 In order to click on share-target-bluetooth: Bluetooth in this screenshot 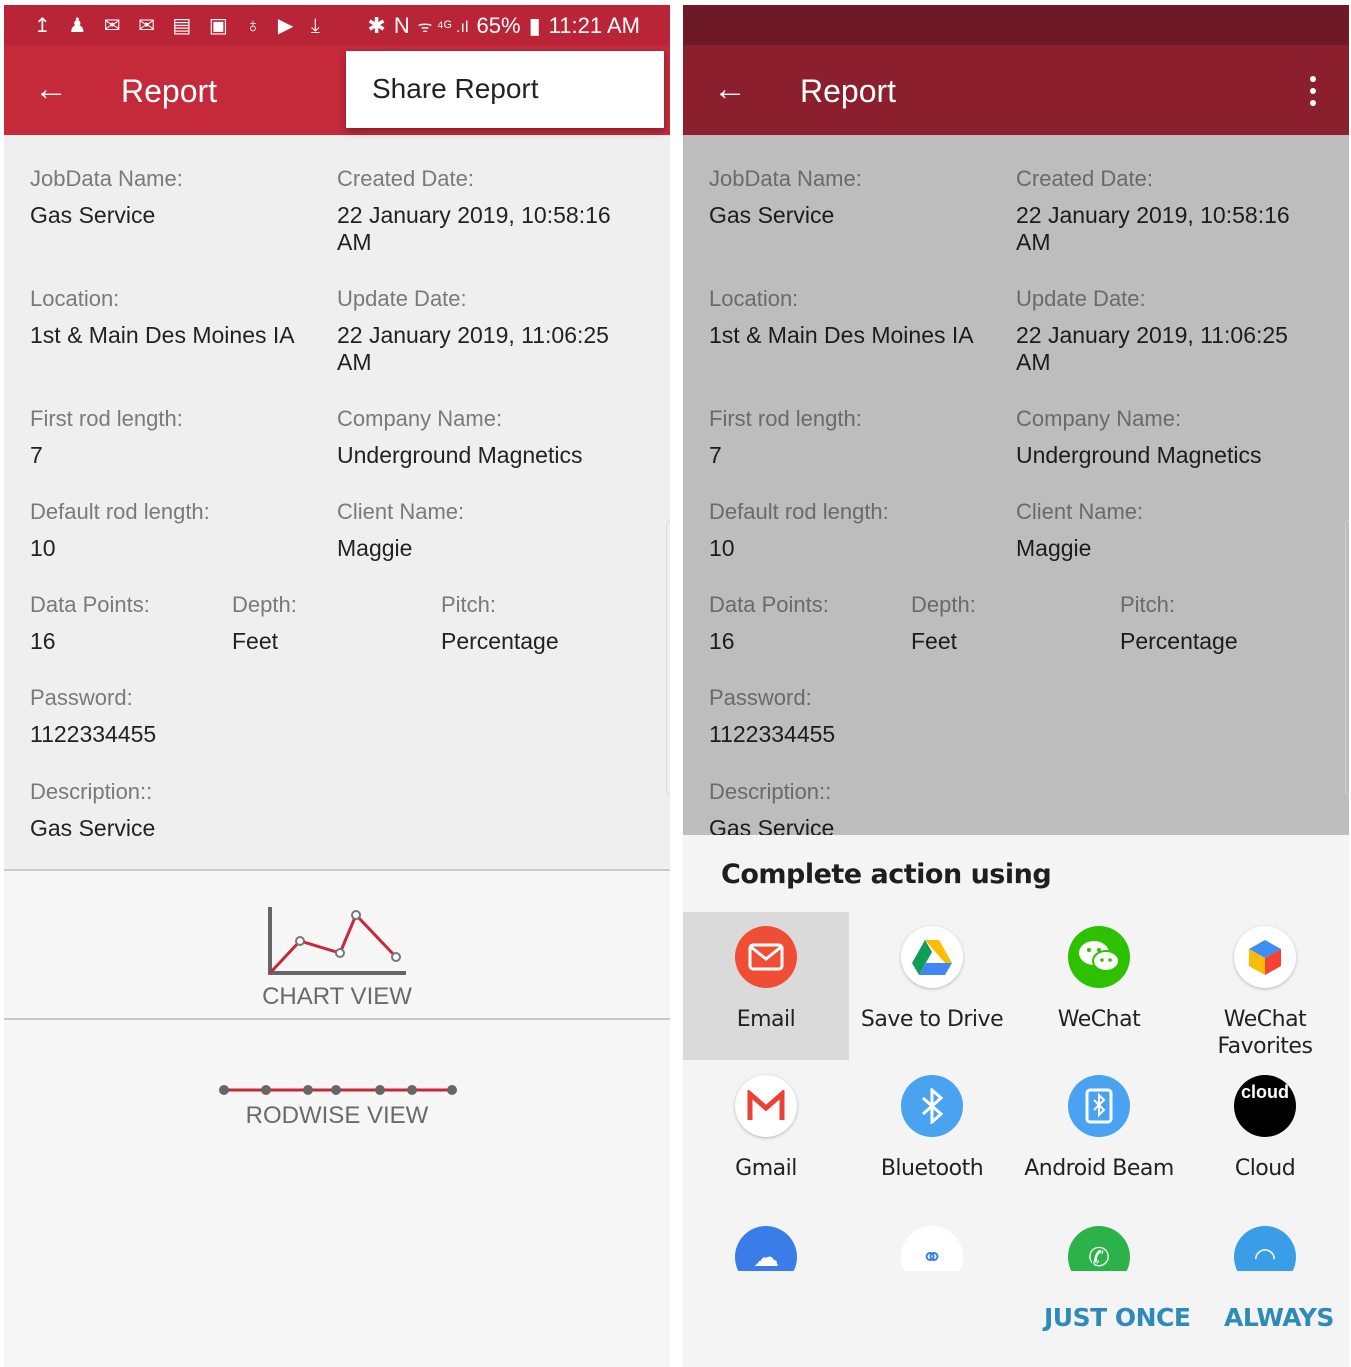, I will do `click(932, 1135)`.